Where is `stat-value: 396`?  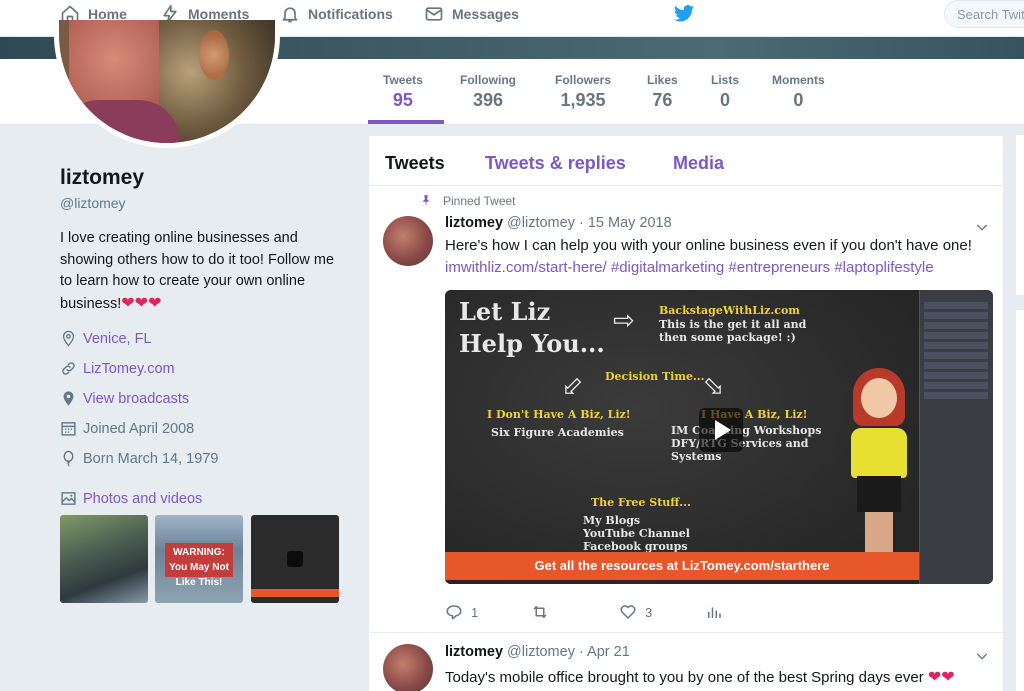
stat-value: 396 is located at coordinates (488, 100).